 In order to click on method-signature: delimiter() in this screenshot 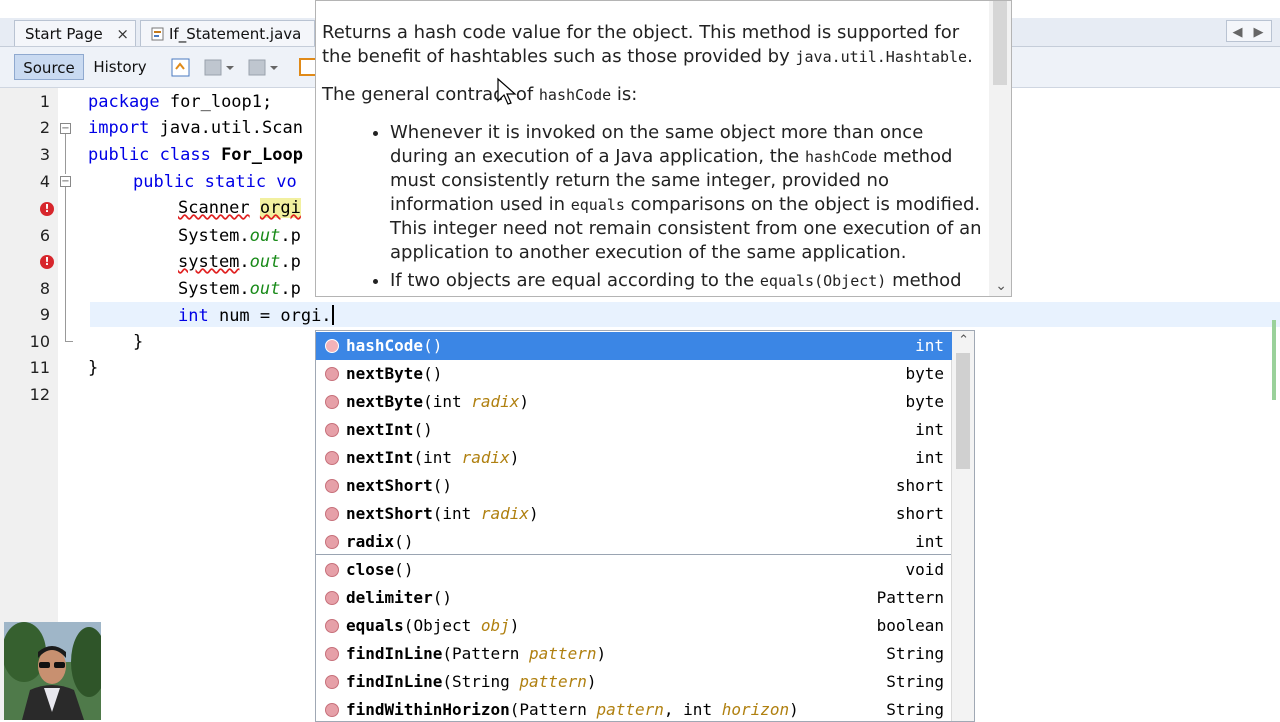, I will do `click(399, 598)`.